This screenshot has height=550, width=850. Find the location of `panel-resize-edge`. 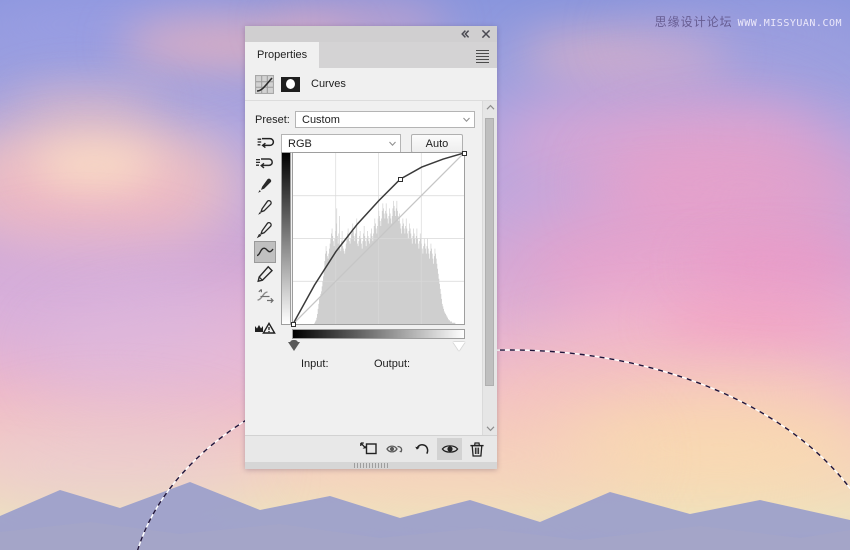

panel-resize-edge is located at coordinates (371, 465).